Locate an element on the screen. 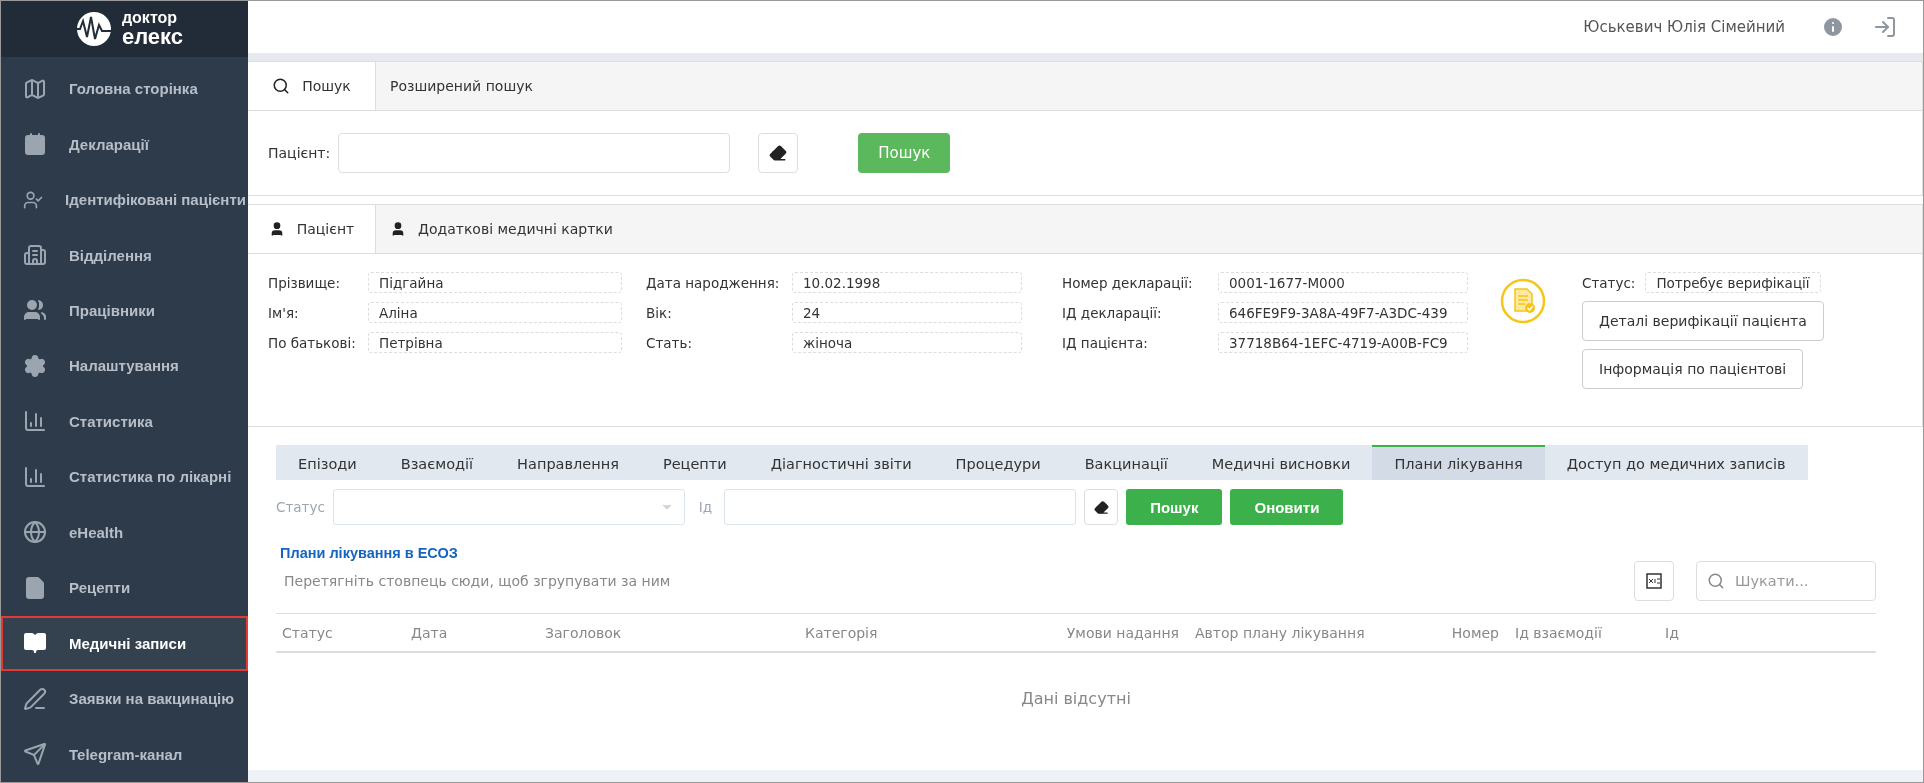 The width and height of the screenshot is (1924, 783). field-value: жіноча is located at coordinates (907, 342).